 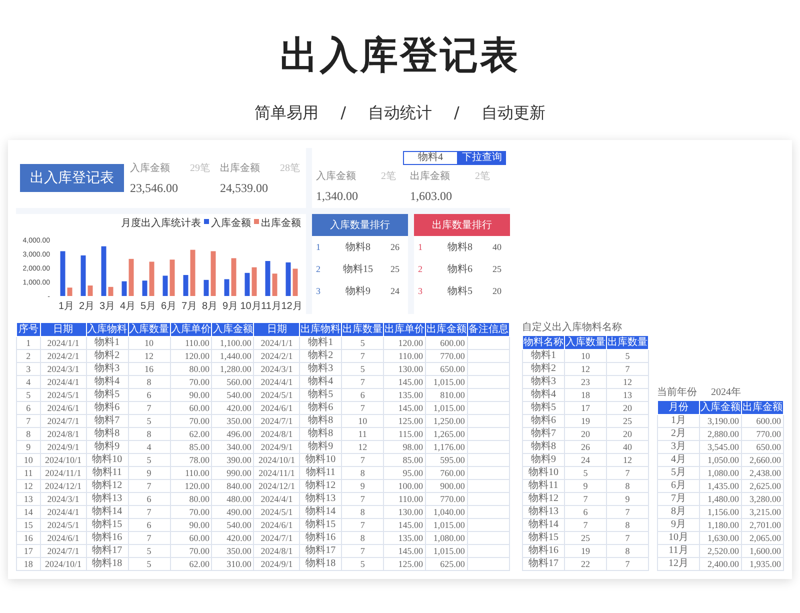 What do you see at coordinates (410, 343) in the screenshot?
I see `table-cell: 120.00` at bounding box center [410, 343].